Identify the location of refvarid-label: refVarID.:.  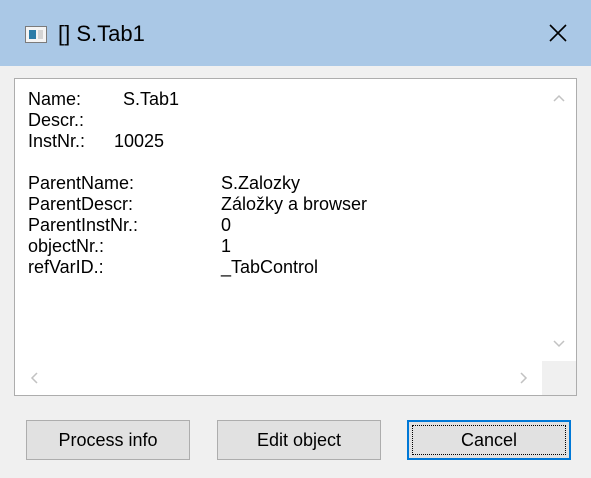
(66, 267).